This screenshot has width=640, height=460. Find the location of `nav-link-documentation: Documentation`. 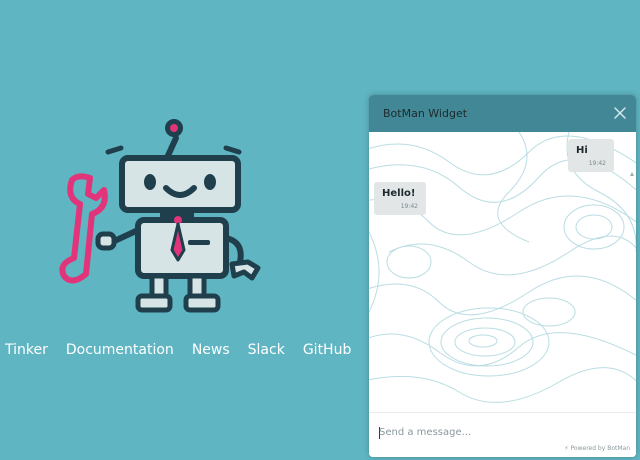

nav-link-documentation: Documentation is located at coordinates (120, 350).